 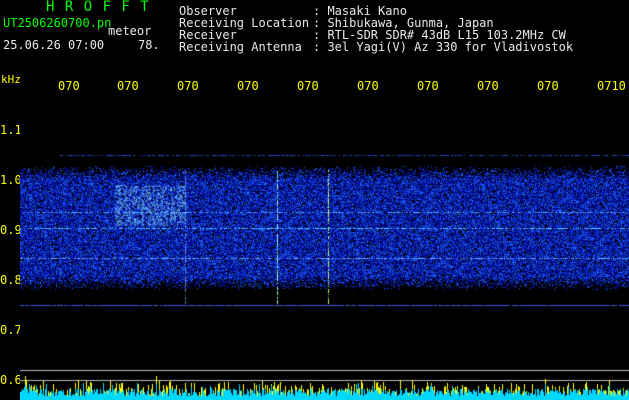 What do you see at coordinates (11, 79) in the screenshot?
I see `y-axis-unit: kHz` at bounding box center [11, 79].